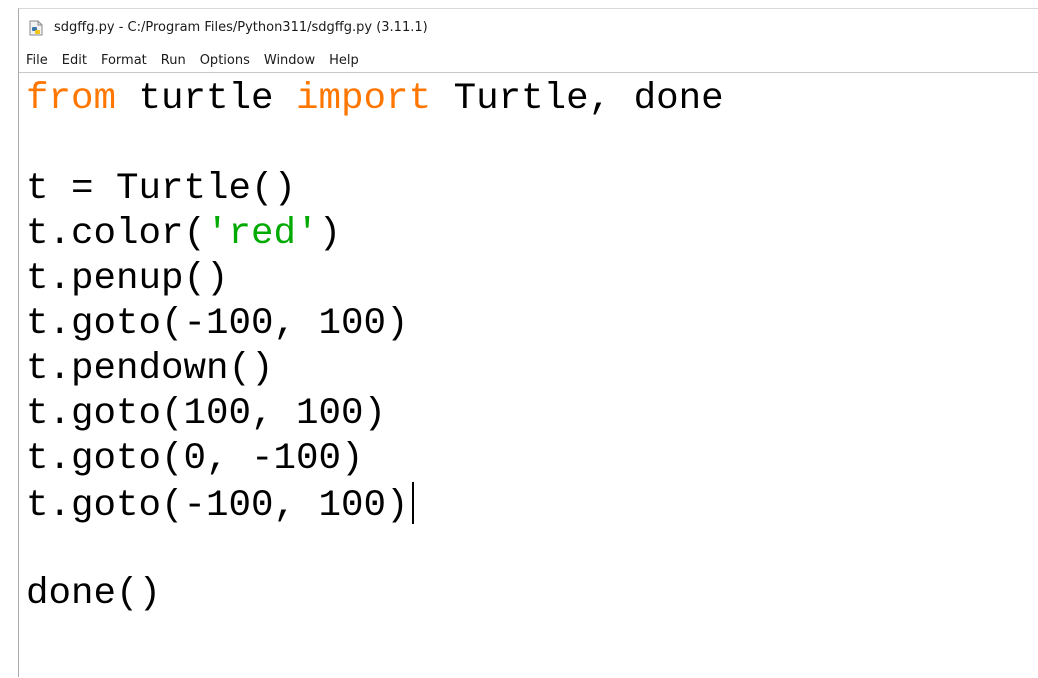 The image size is (1038, 678). Describe the element at coordinates (262, 234) in the screenshot. I see `string-token: 'red'` at that location.